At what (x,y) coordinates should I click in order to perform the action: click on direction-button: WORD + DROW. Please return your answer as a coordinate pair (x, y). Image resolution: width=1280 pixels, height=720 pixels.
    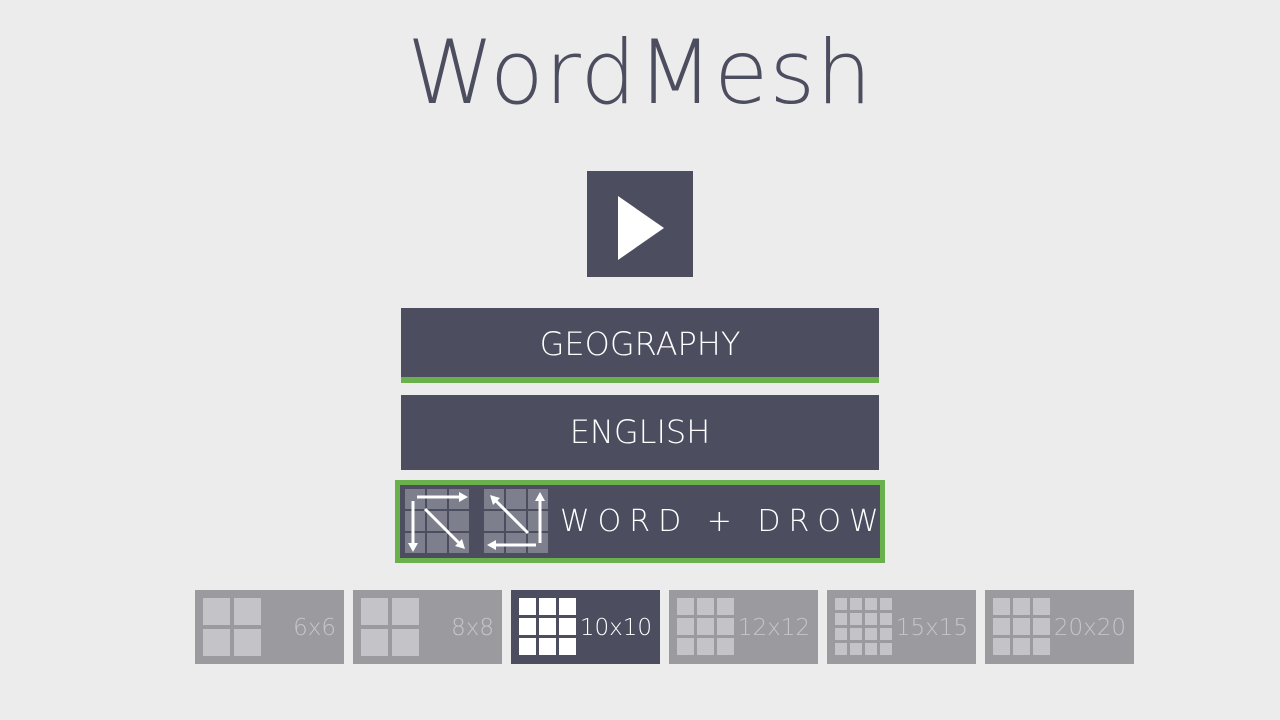
    Looking at the image, I should click on (640, 521).